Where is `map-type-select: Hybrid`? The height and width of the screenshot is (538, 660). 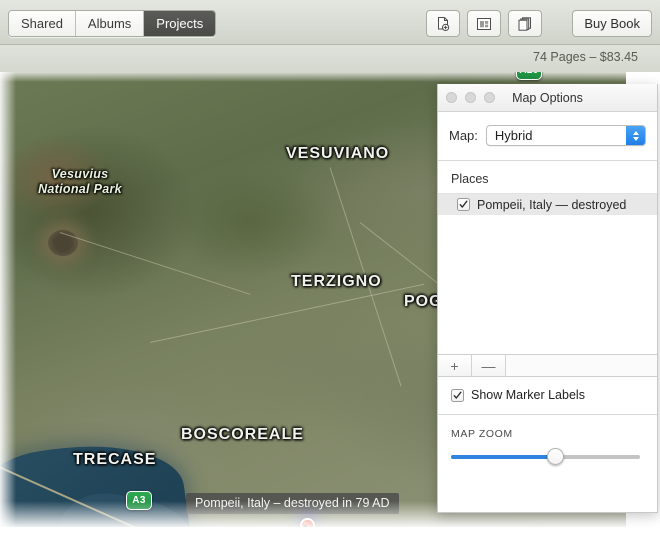 map-type-select: Hybrid is located at coordinates (565, 135).